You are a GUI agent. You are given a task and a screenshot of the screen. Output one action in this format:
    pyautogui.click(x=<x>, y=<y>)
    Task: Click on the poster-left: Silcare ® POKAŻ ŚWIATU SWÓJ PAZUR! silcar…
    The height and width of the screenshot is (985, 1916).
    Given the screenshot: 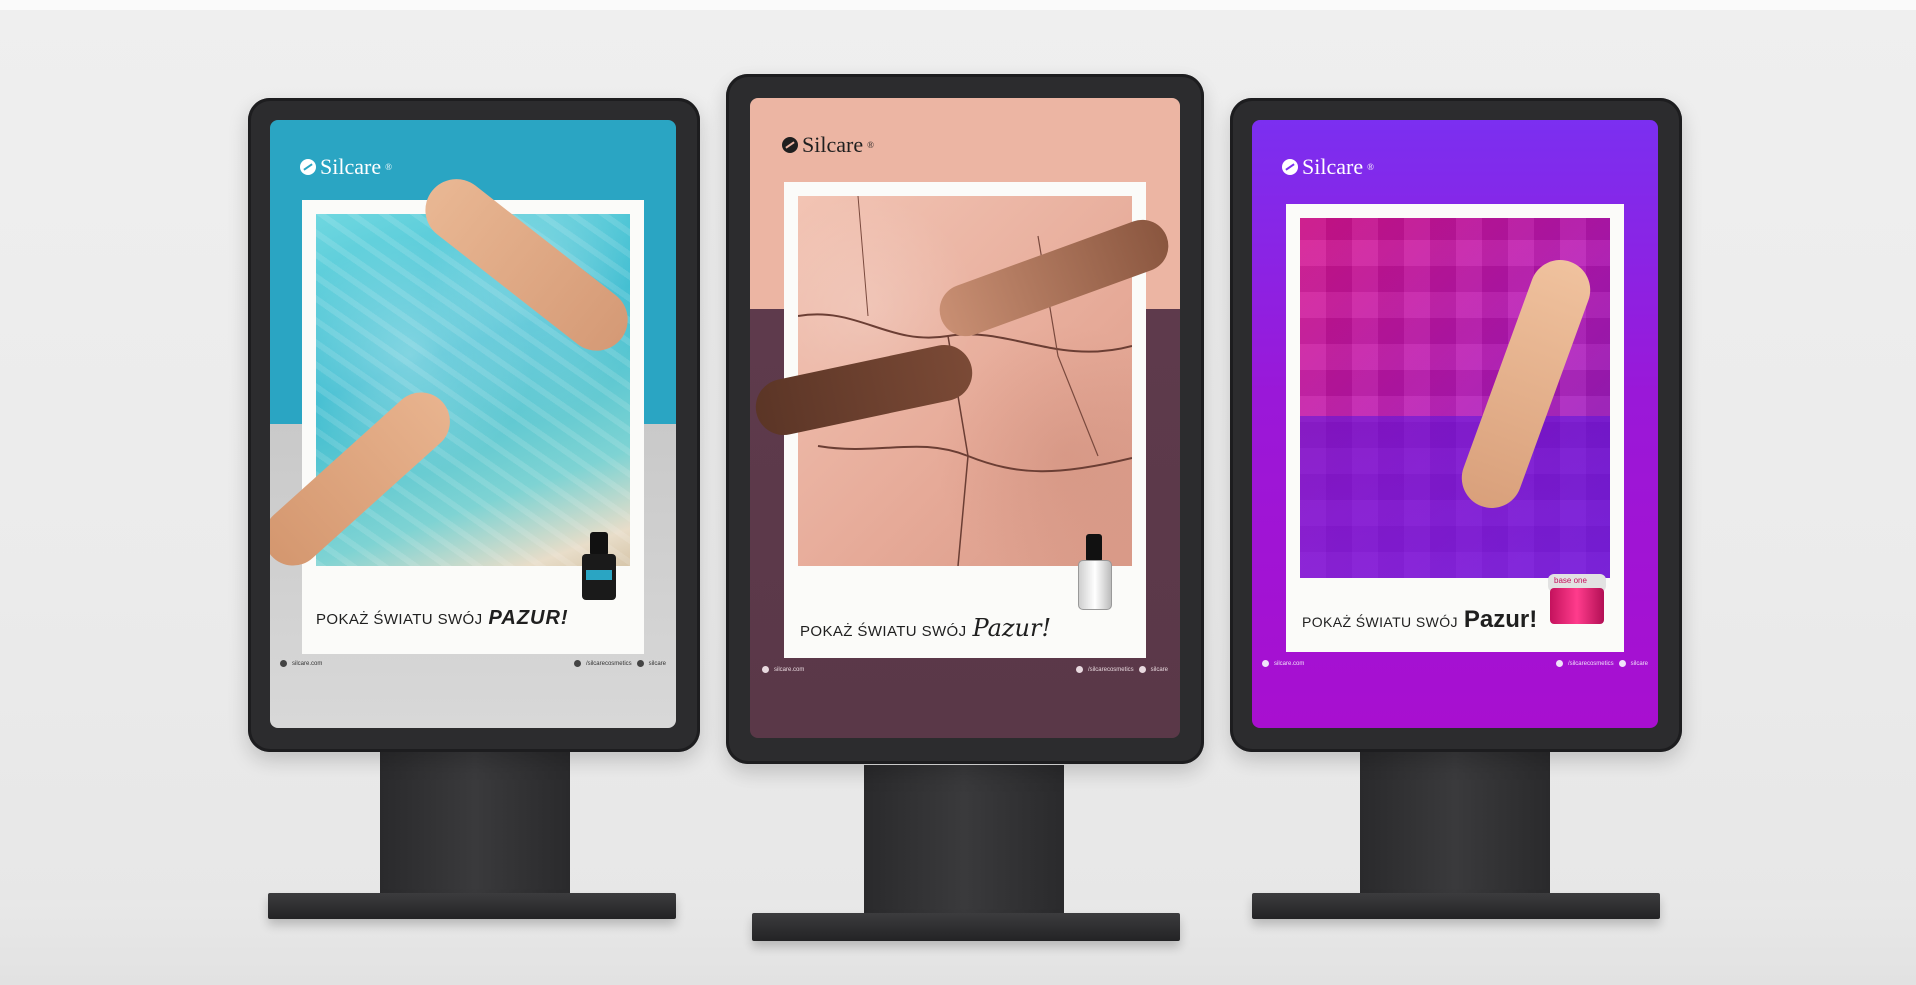 What is the action you would take?
    pyautogui.click(x=473, y=424)
    